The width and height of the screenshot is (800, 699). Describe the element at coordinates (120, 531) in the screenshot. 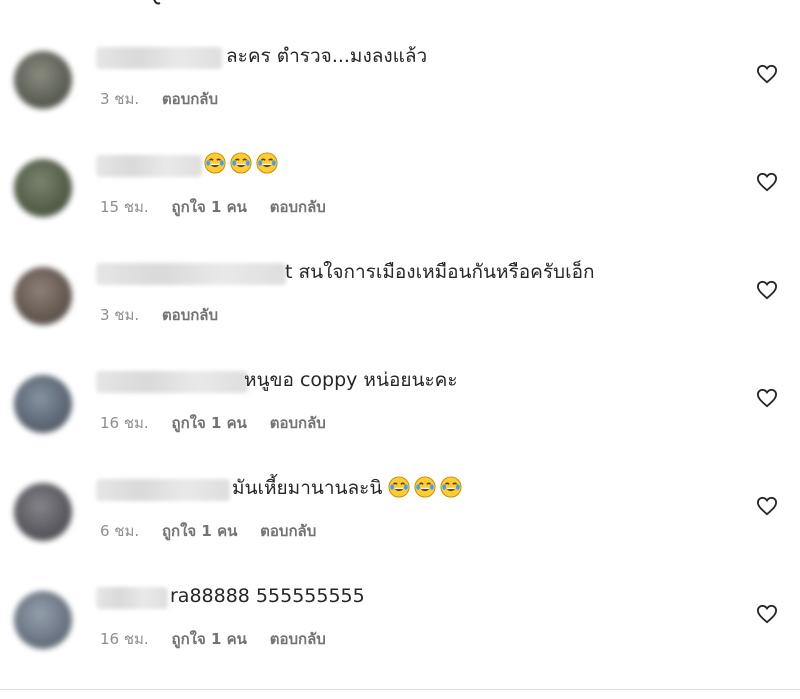

I see `comment-time: 6 ชม.` at that location.